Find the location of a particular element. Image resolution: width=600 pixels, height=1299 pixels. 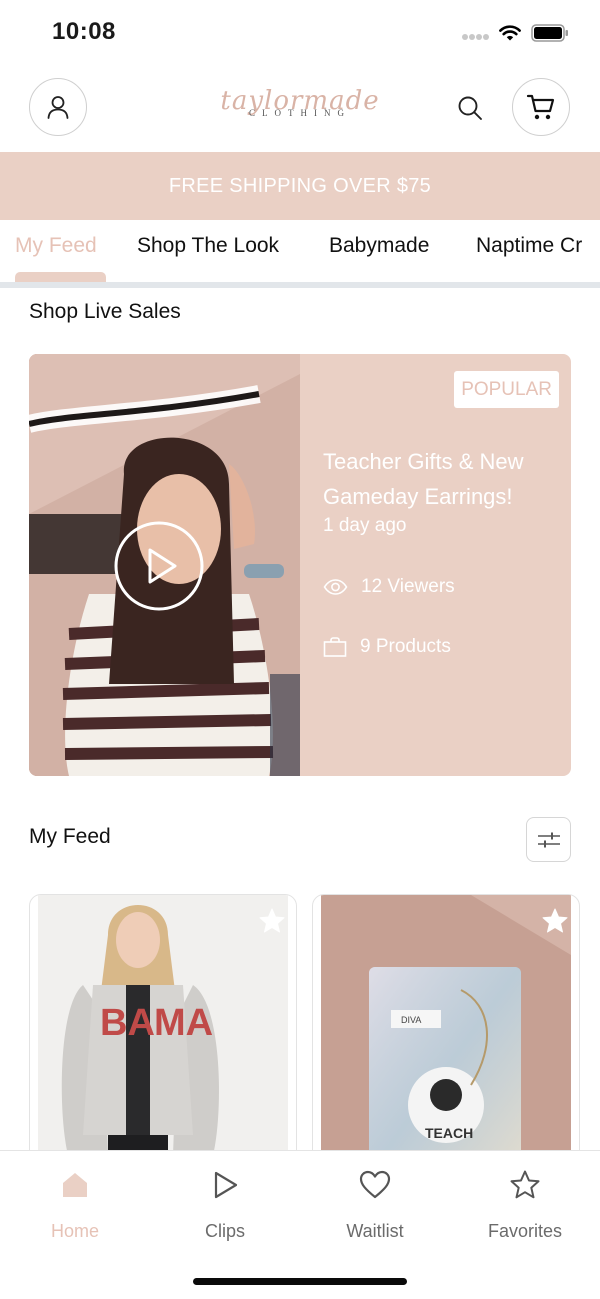

cart-icon is located at coordinates (540, 107).